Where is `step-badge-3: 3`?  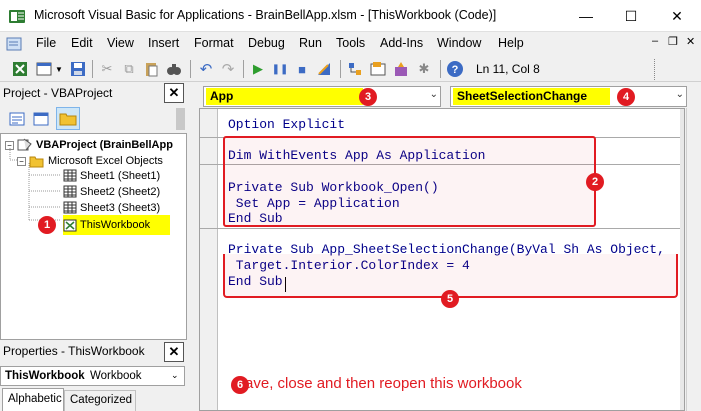 step-badge-3: 3 is located at coordinates (368, 97).